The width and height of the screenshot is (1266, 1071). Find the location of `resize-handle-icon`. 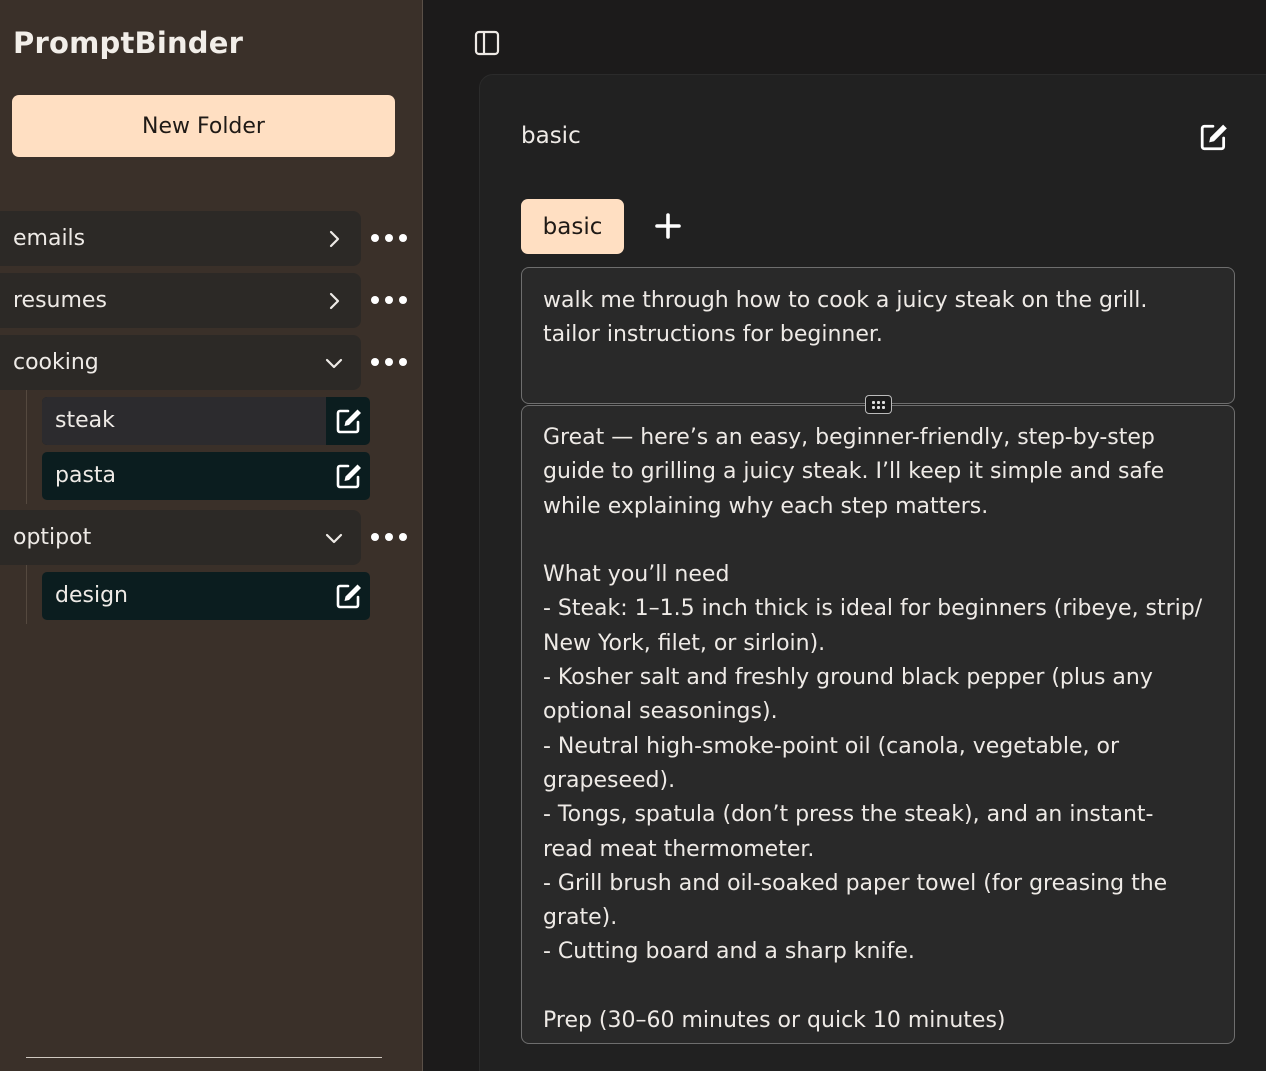

resize-handle-icon is located at coordinates (878, 404).